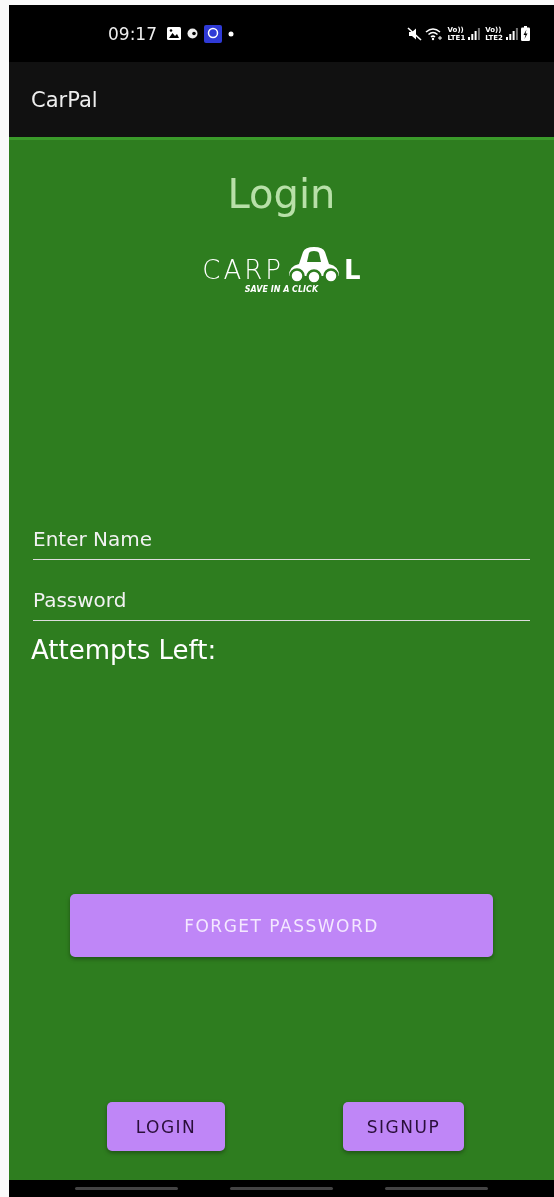 The width and height of the screenshot is (554, 1197). I want to click on login-button: LOGIN, so click(166, 1126).